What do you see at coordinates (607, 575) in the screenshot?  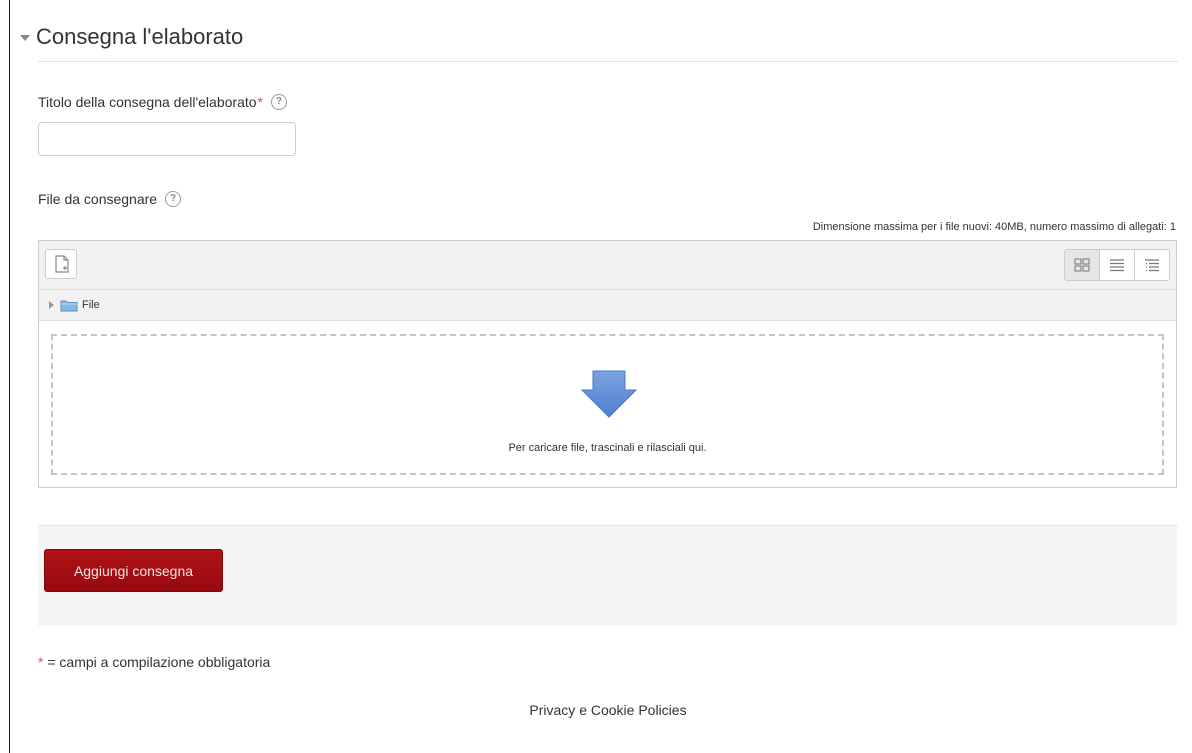 I see `form-actions: Aggiungi consegna` at bounding box center [607, 575].